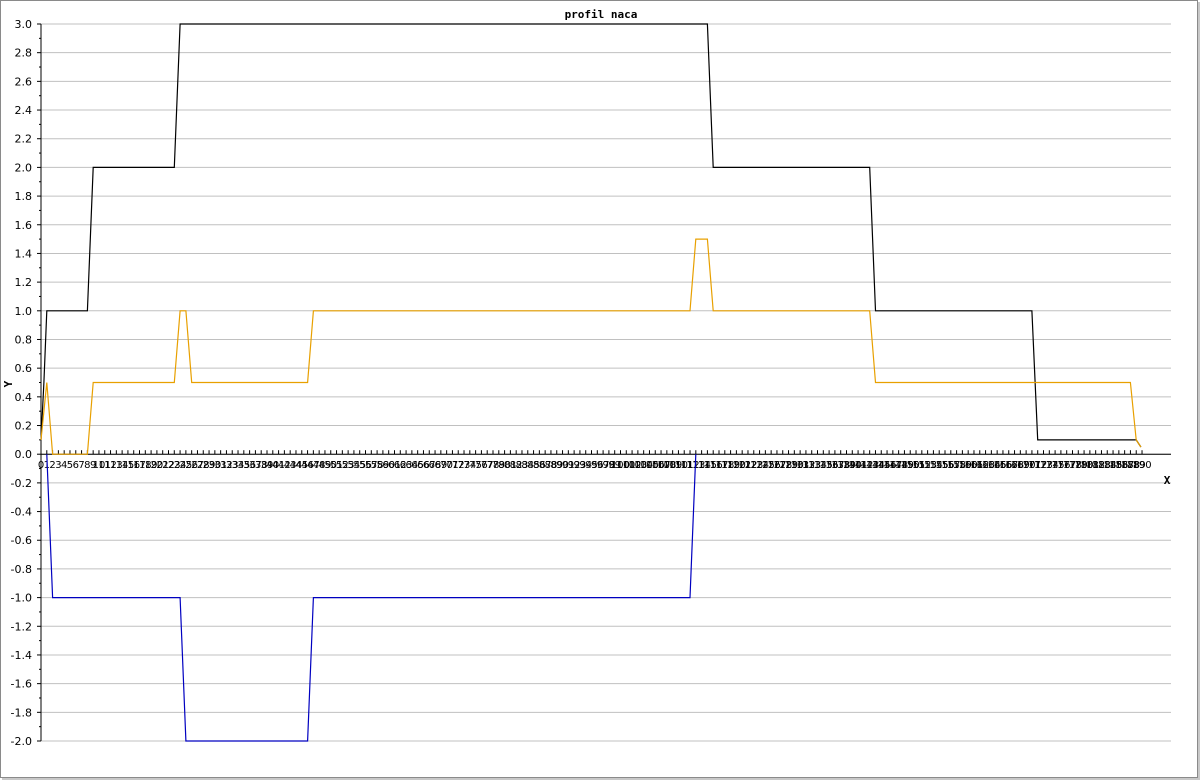 The height and width of the screenshot is (780, 1200). What do you see at coordinates (24, 368) in the screenshot?
I see `y-tick-label: 0.6` at bounding box center [24, 368].